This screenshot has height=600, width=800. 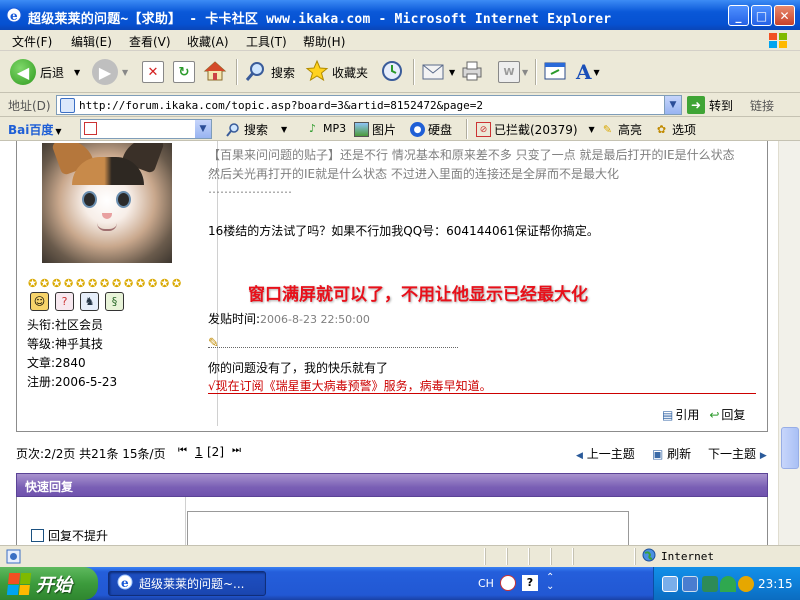 What do you see at coordinates (266, 41) in the screenshot?
I see `menu-tools: 工具(T)` at bounding box center [266, 41].